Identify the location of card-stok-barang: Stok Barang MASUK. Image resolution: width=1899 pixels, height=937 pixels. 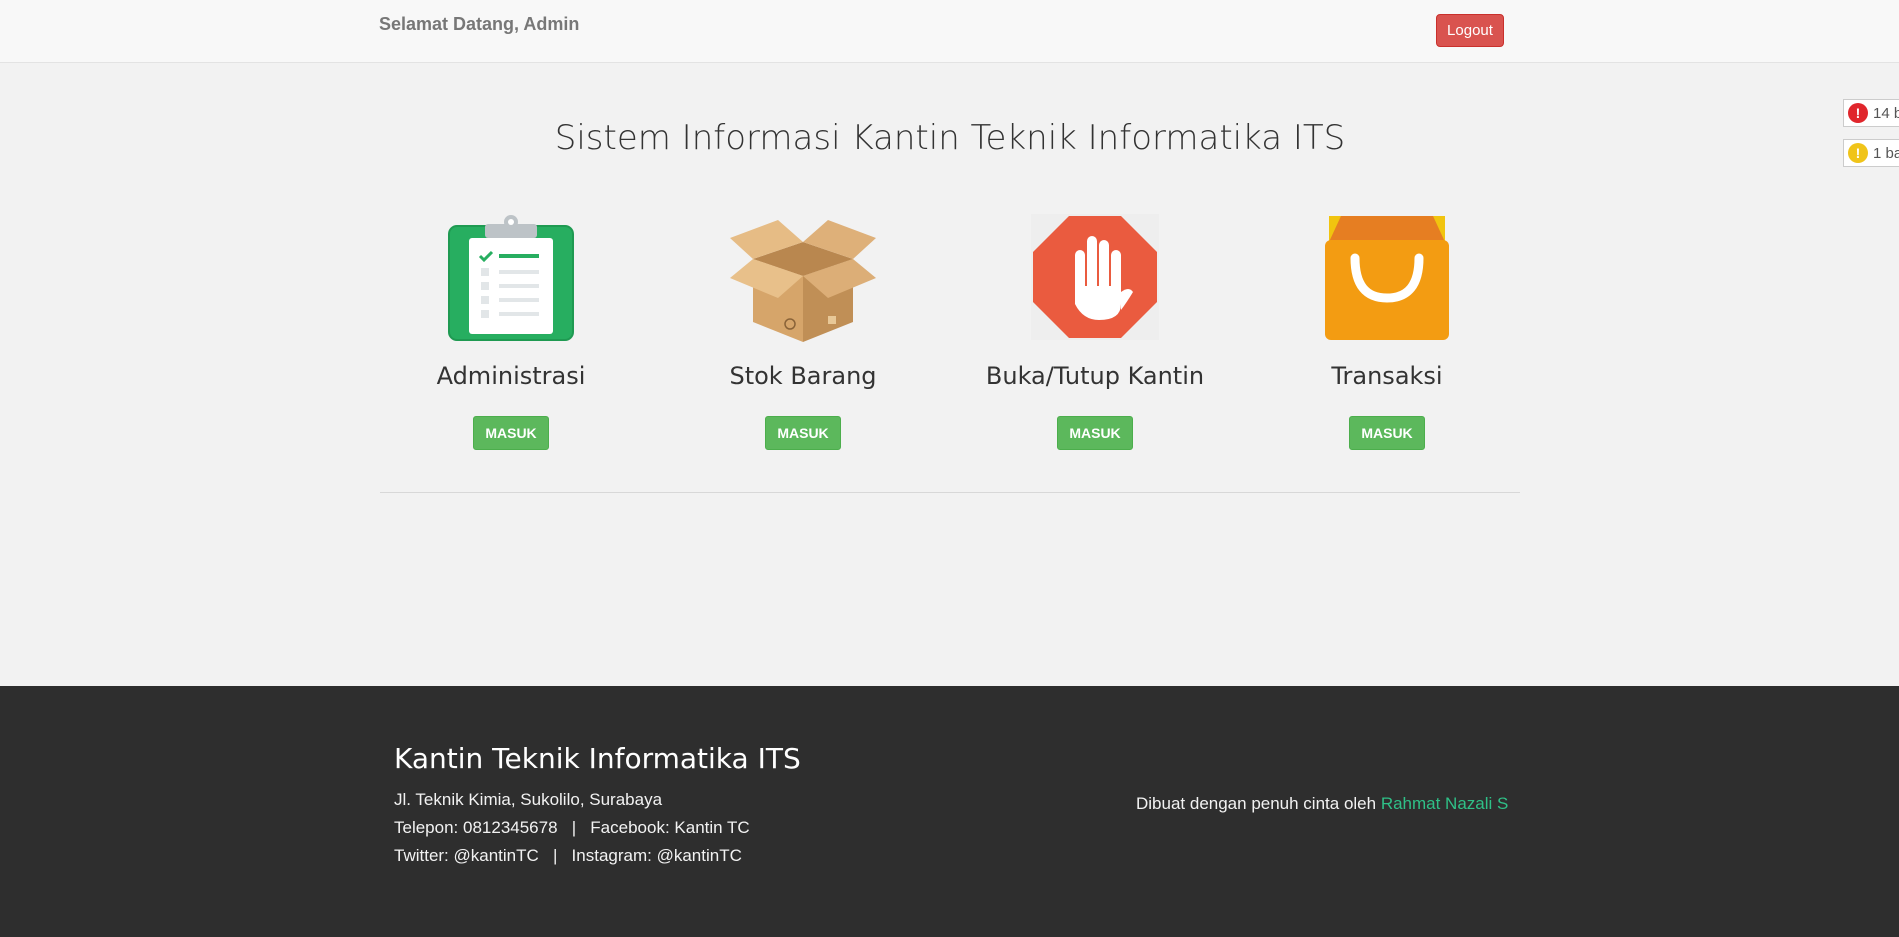
(803, 332).